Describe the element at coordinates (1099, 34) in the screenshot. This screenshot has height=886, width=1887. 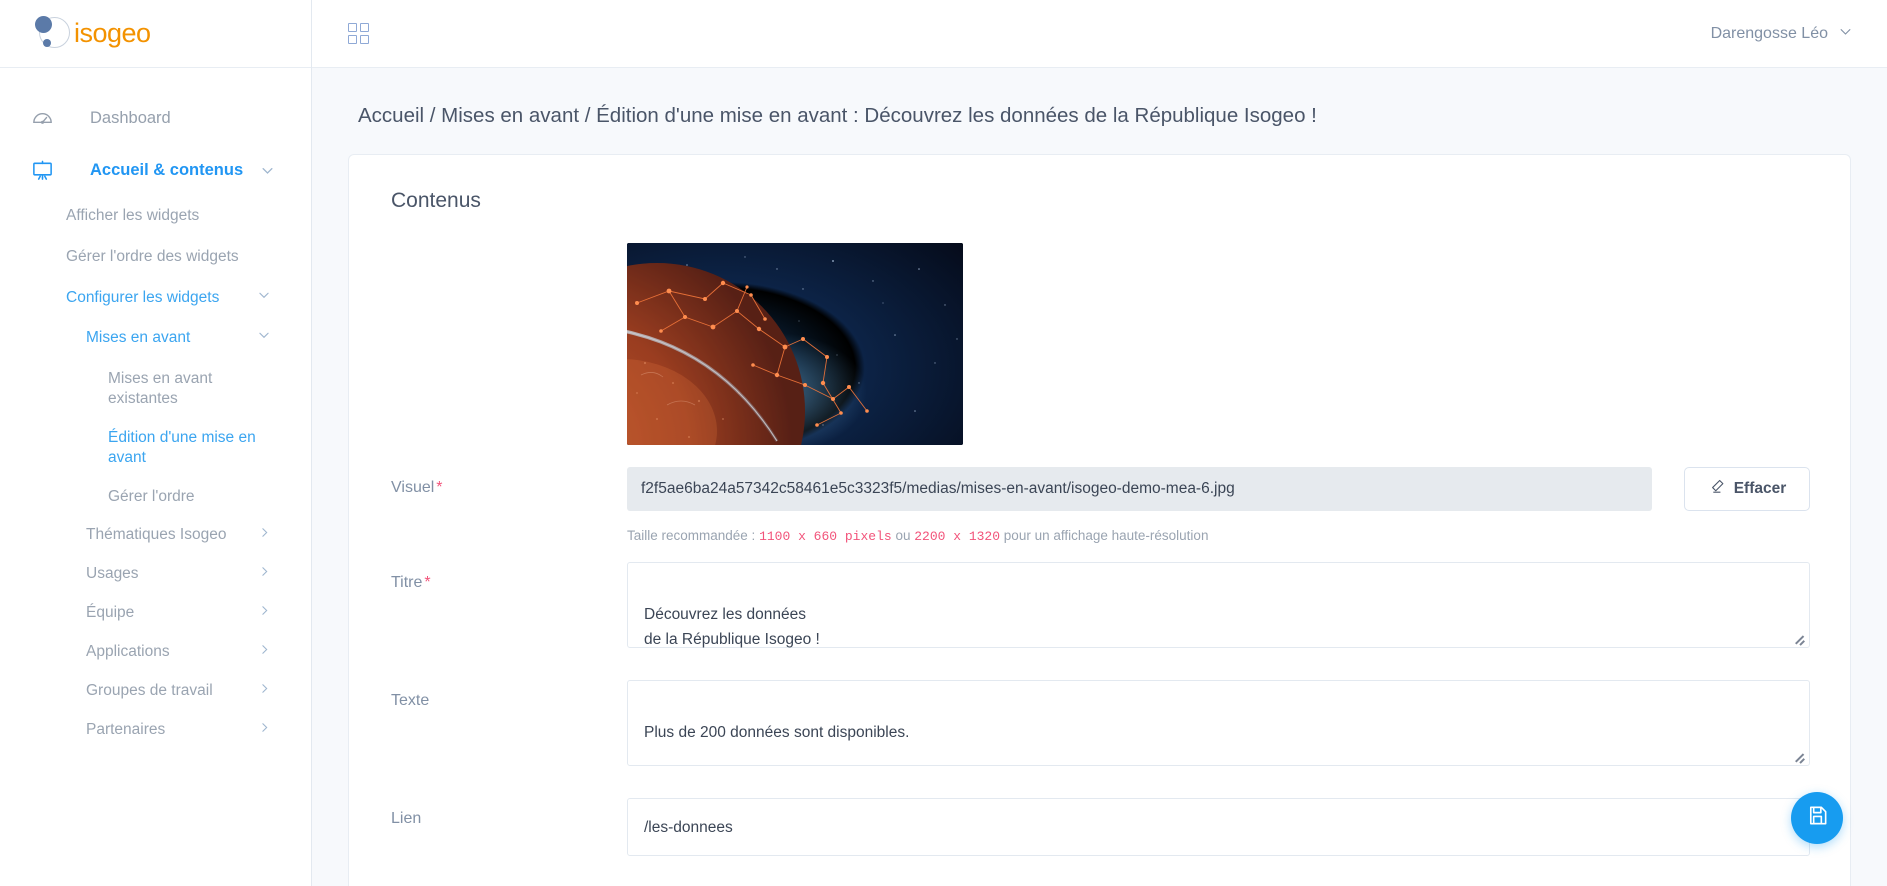
I see `topbar: Darengosse Léo` at that location.